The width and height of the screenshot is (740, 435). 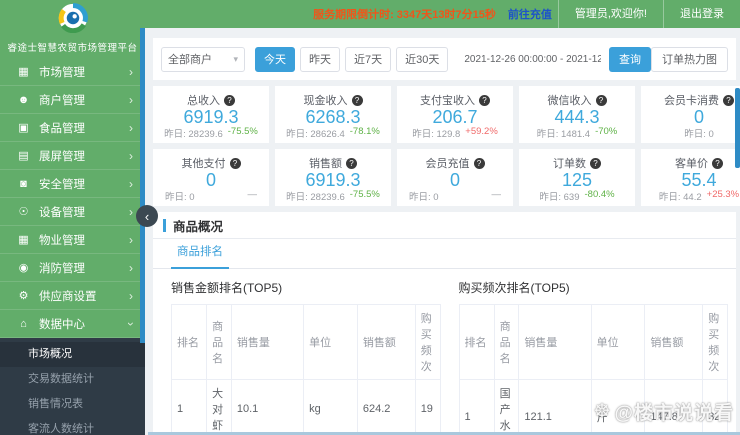 What do you see at coordinates (699, 180) in the screenshot?
I see `stat-value: 55.4` at bounding box center [699, 180].